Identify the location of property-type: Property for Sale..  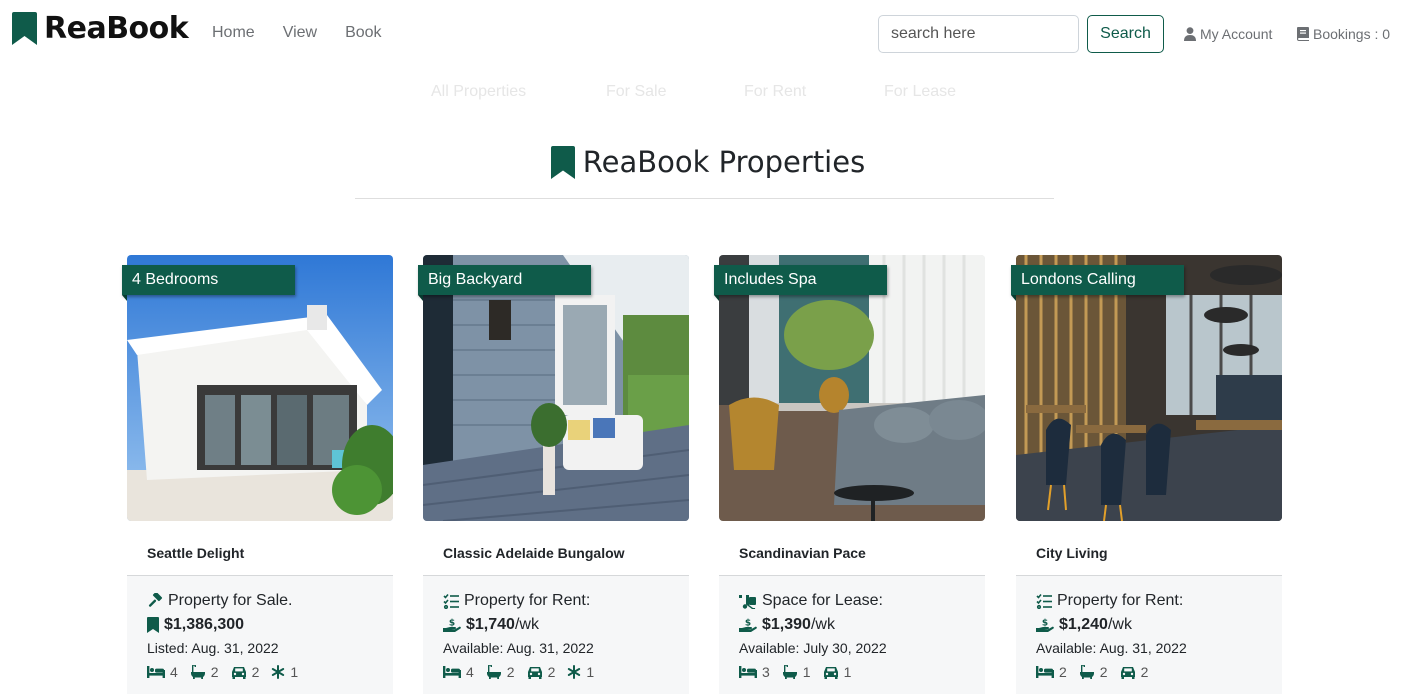
(270, 601).